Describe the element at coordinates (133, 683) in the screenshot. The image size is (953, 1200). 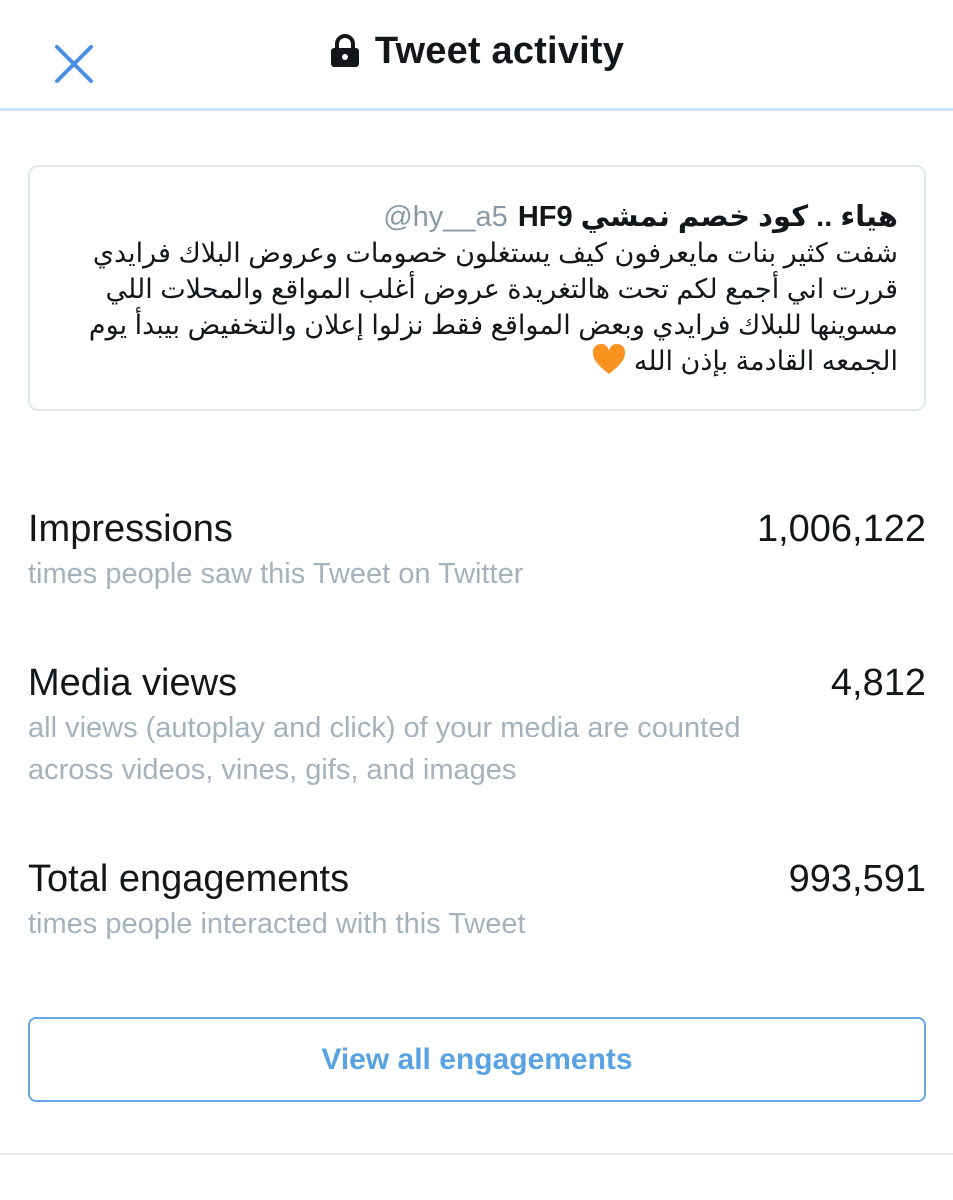
I see `metric-label: Media views` at that location.